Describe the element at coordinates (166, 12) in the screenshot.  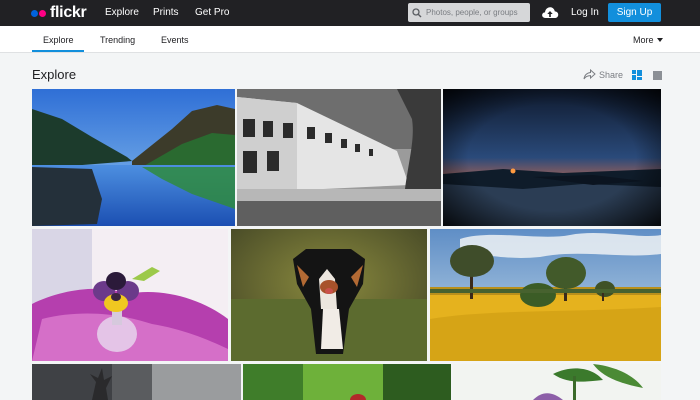
I see `nav-prints: Prints` at that location.